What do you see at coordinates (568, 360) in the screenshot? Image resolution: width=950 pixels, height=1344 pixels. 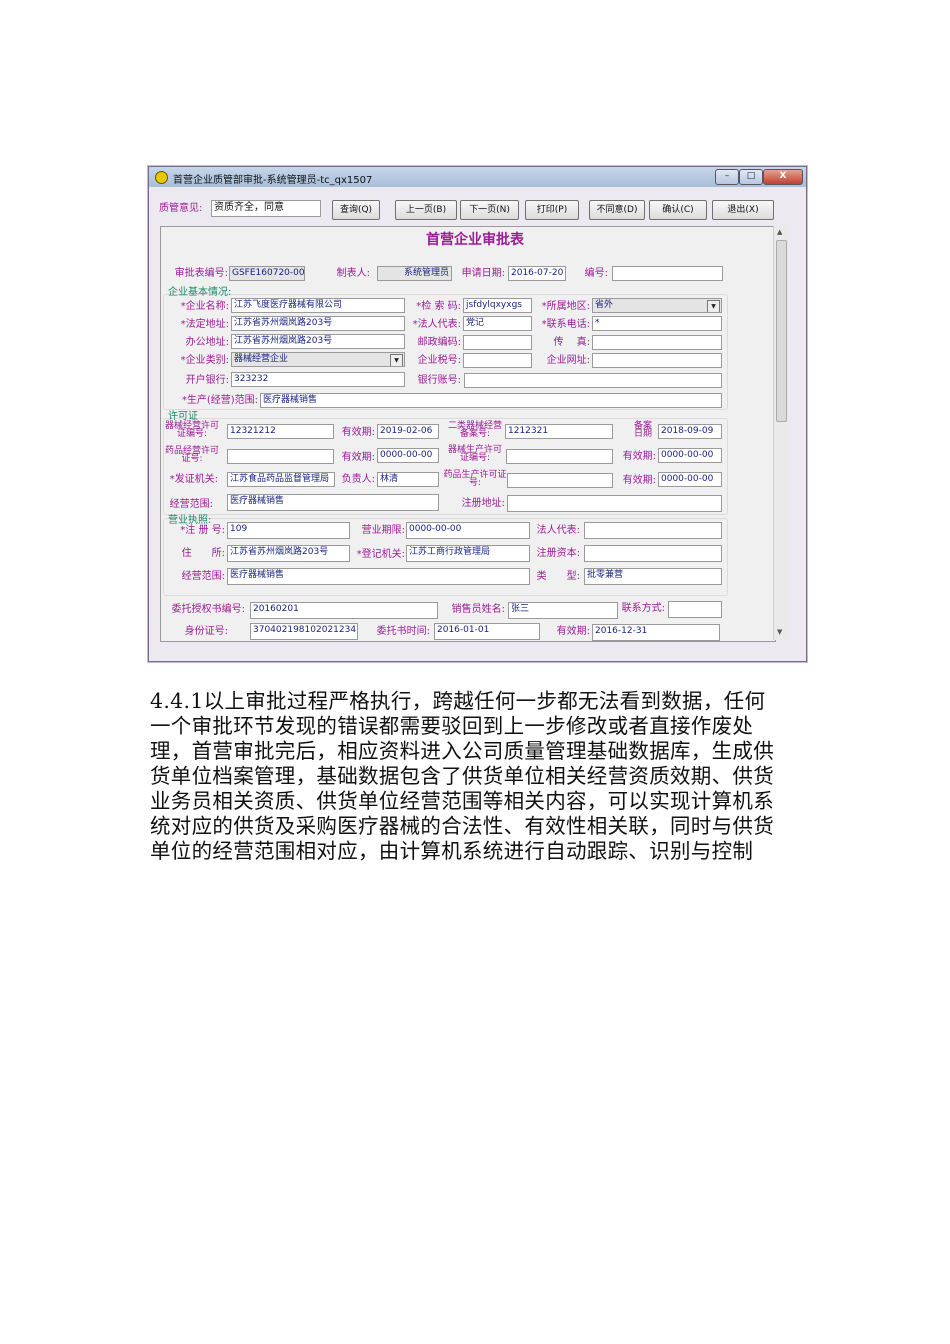 I see `website-label: 企业网址:` at bounding box center [568, 360].